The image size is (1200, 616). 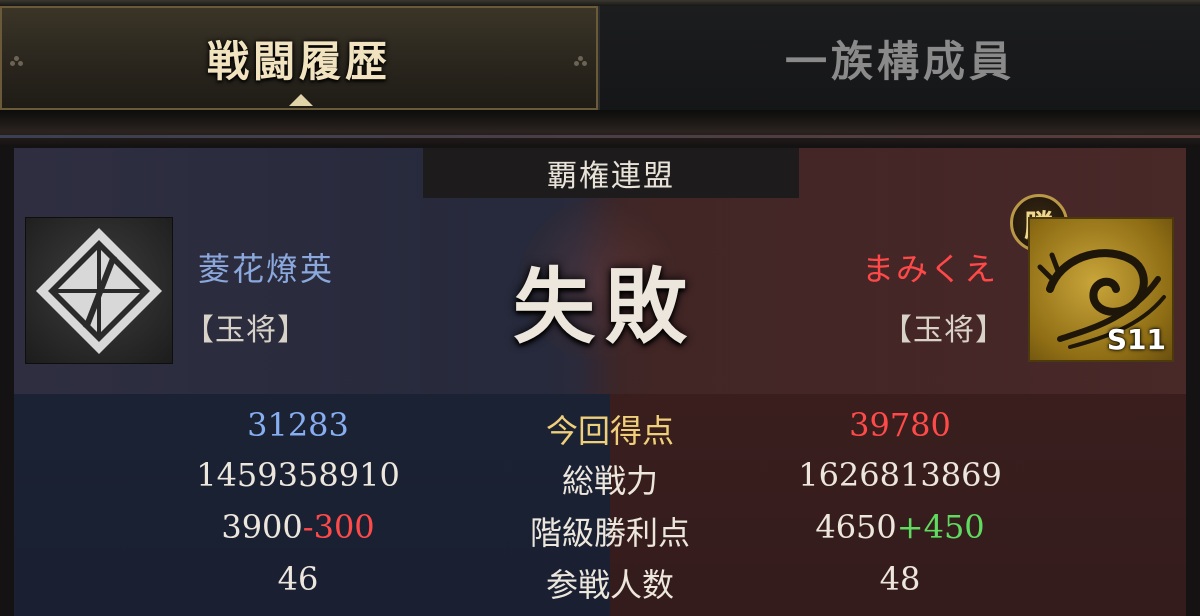 I want to click on left-clan-emblem, so click(x=99, y=290).